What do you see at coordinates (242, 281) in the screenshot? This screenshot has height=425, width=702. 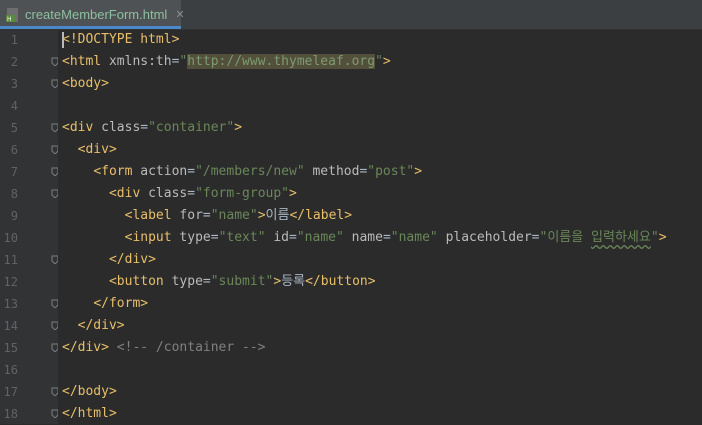 I see `code-token: "submit"` at bounding box center [242, 281].